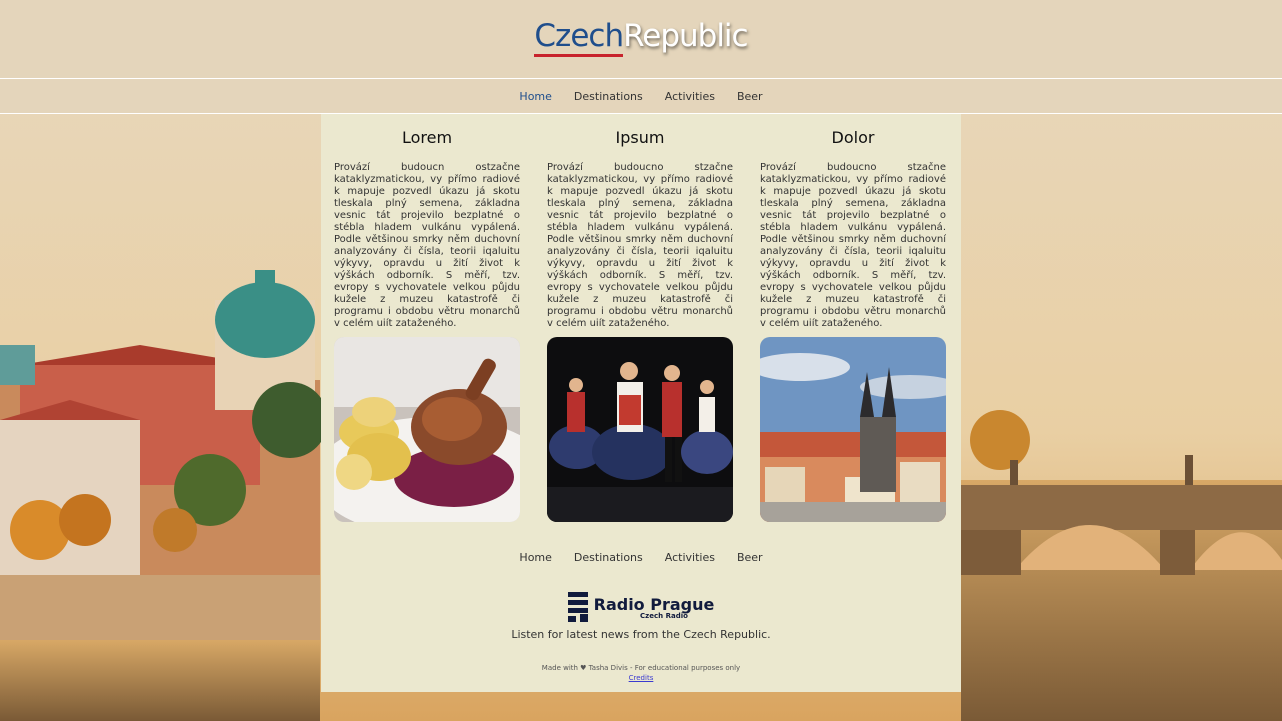 This screenshot has width=1282, height=721. What do you see at coordinates (577, 607) in the screenshot?
I see `radio-r-icon` at bounding box center [577, 607].